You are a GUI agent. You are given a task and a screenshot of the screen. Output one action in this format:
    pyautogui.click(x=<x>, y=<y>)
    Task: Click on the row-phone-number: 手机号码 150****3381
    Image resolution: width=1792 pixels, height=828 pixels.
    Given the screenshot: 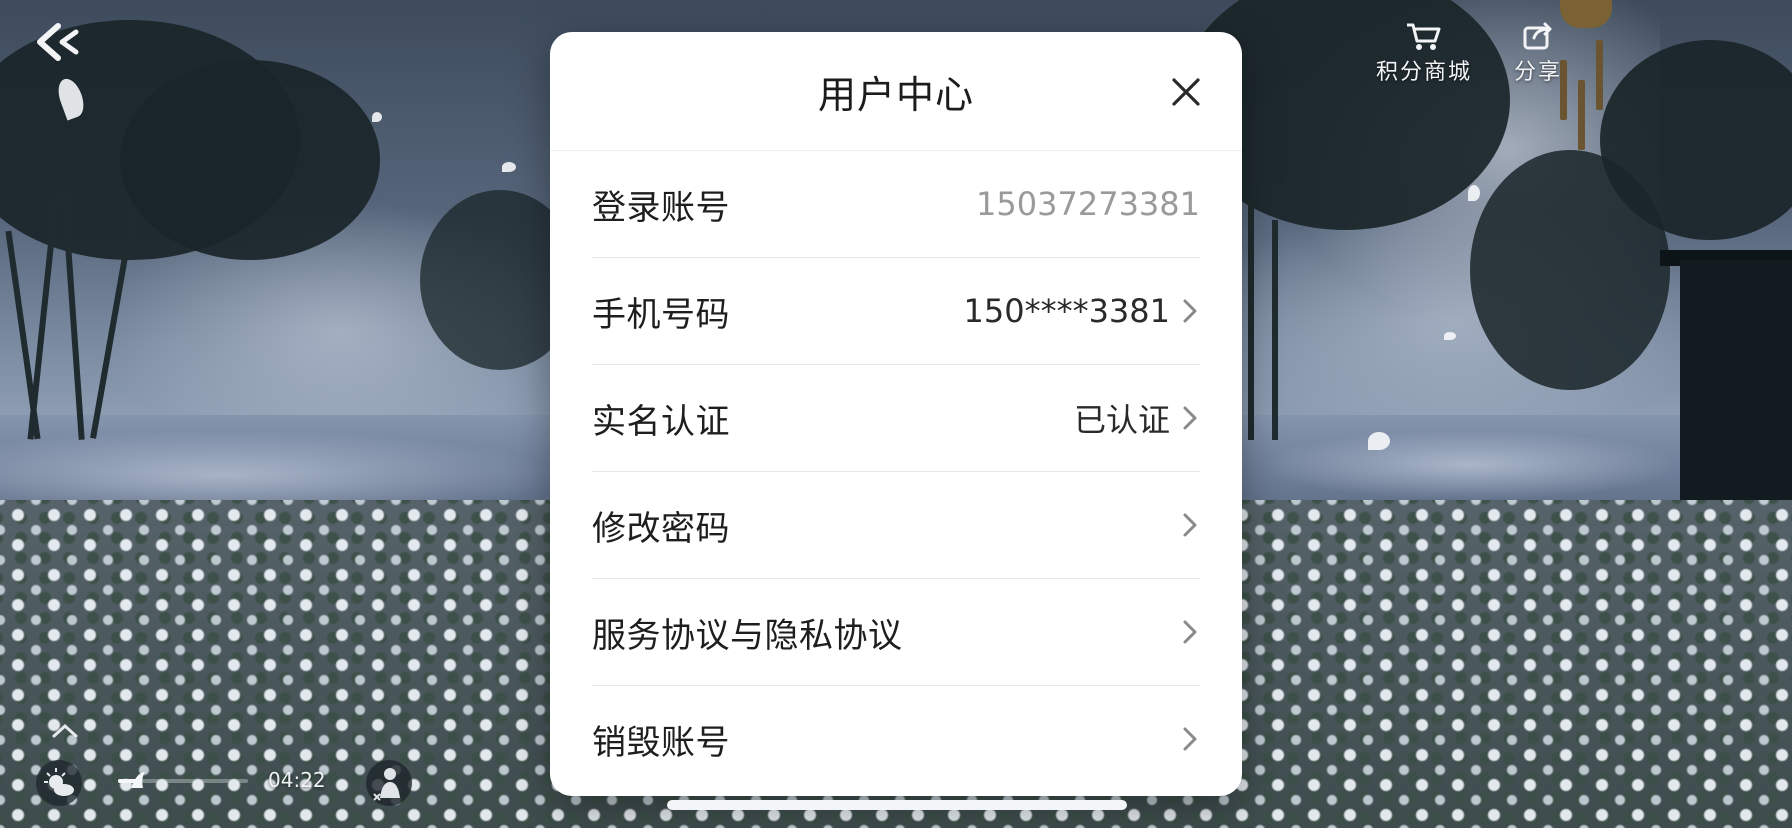 What is the action you would take?
    pyautogui.click(x=896, y=311)
    